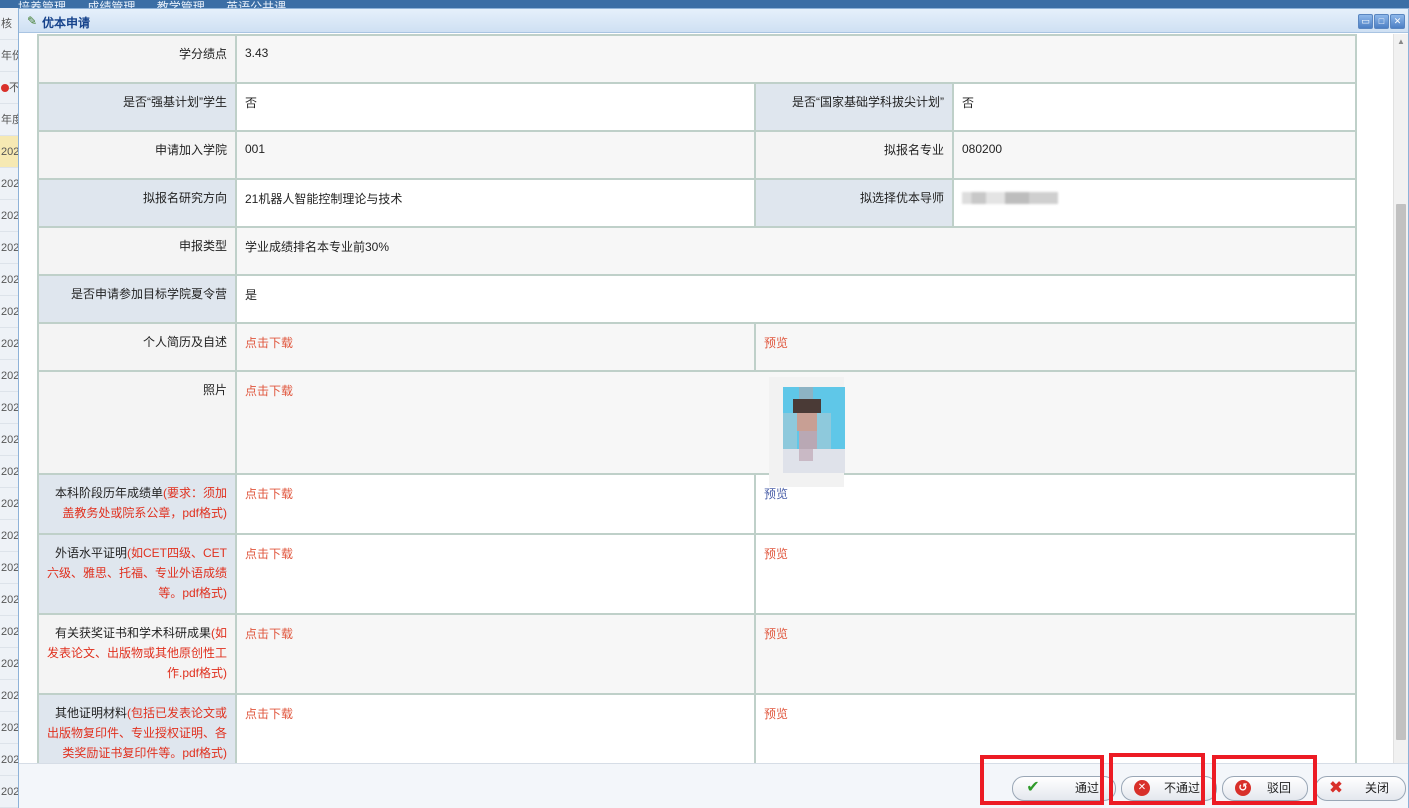  I want to click on label-qiangji: 是否“强基计划”学生, so click(137, 107).